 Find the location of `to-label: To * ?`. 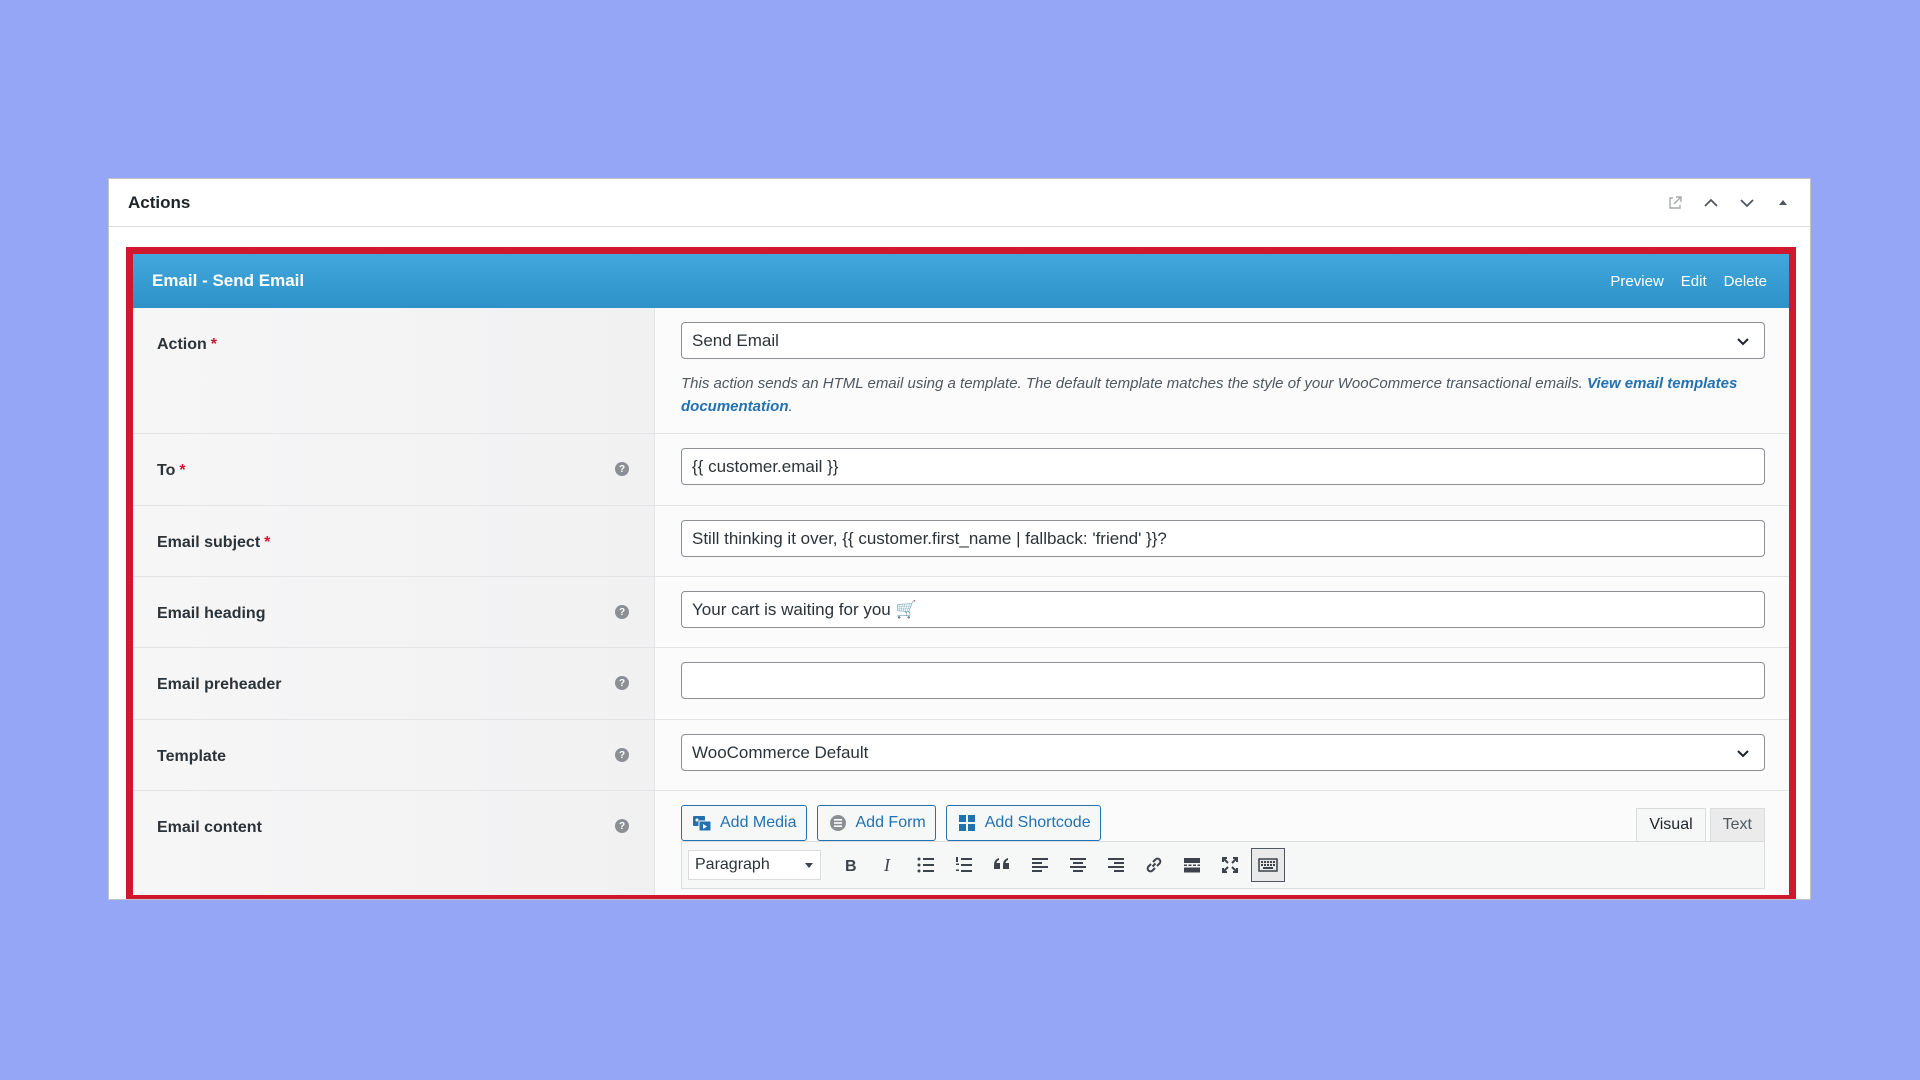

to-label: To * ? is located at coordinates (394, 469).